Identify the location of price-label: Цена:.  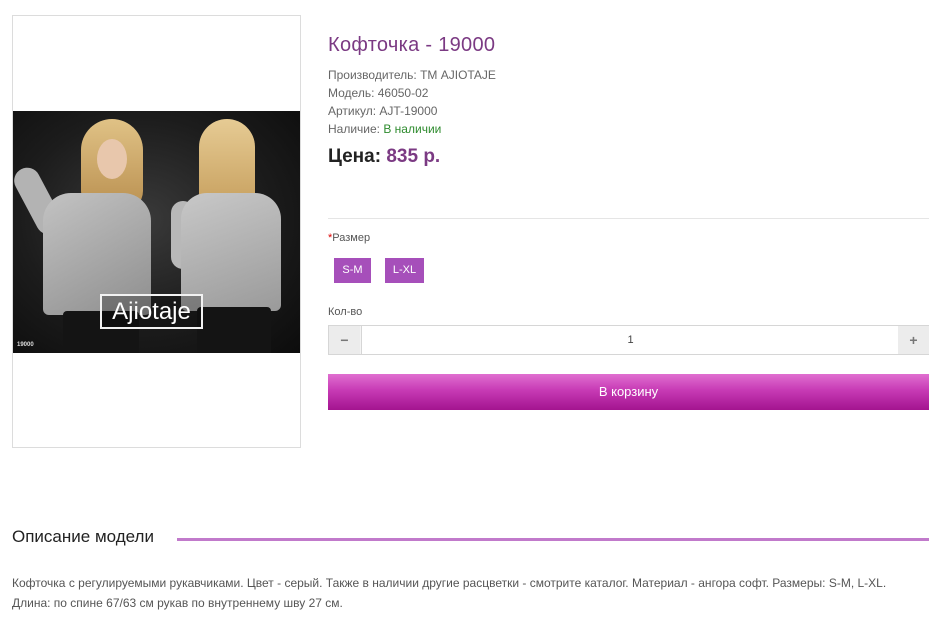
(355, 156).